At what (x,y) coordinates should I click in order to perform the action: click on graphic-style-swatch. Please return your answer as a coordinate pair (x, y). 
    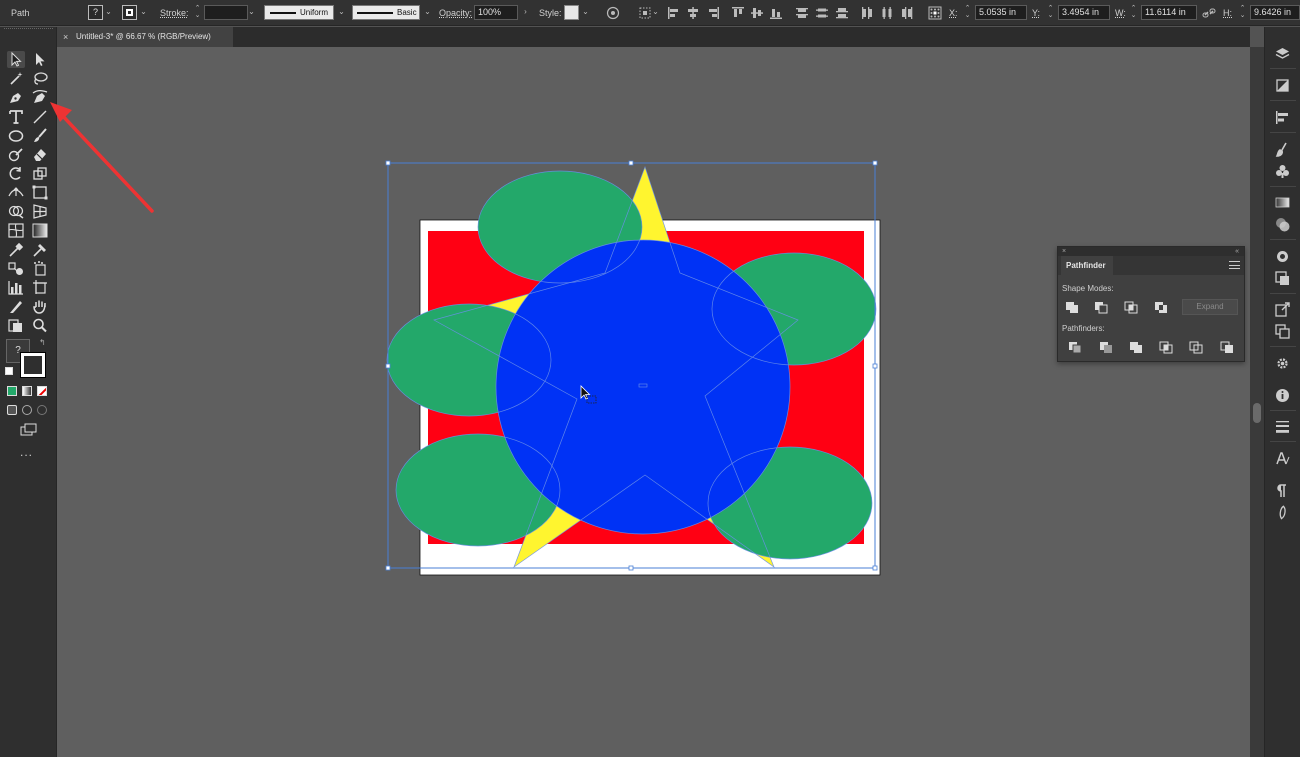
    Looking at the image, I should click on (571, 12).